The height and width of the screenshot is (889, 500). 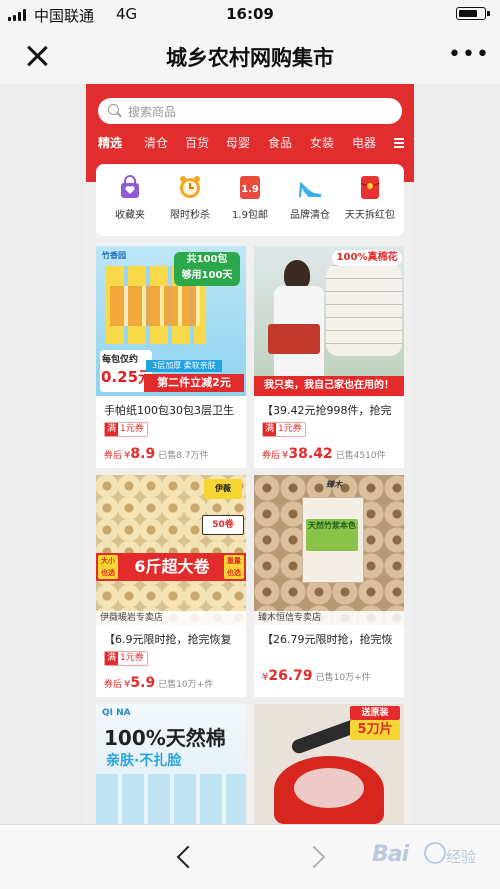 I want to click on product-card: QI NA 100%天然棉 亲肤·不扎脸, so click(x=171, y=764).